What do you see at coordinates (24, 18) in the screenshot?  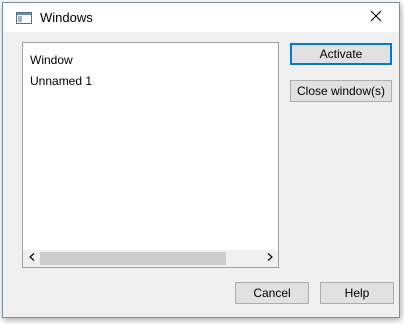 I see `window-icon` at bounding box center [24, 18].